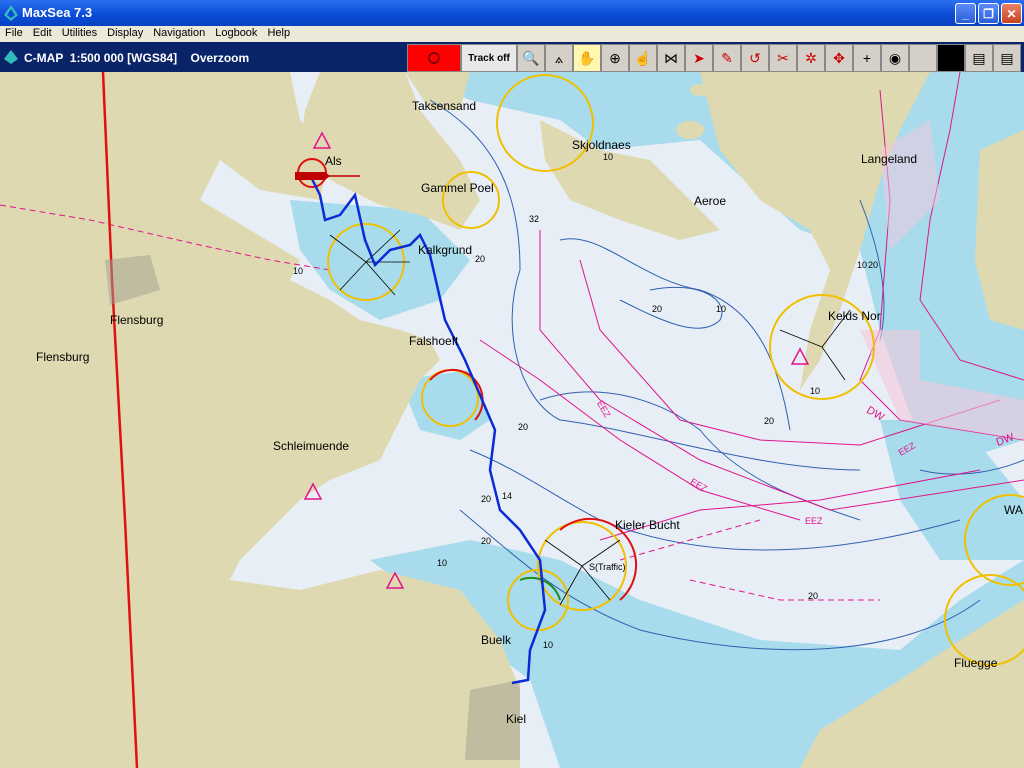  I want to click on menu-utilities: Utilities, so click(79, 33).